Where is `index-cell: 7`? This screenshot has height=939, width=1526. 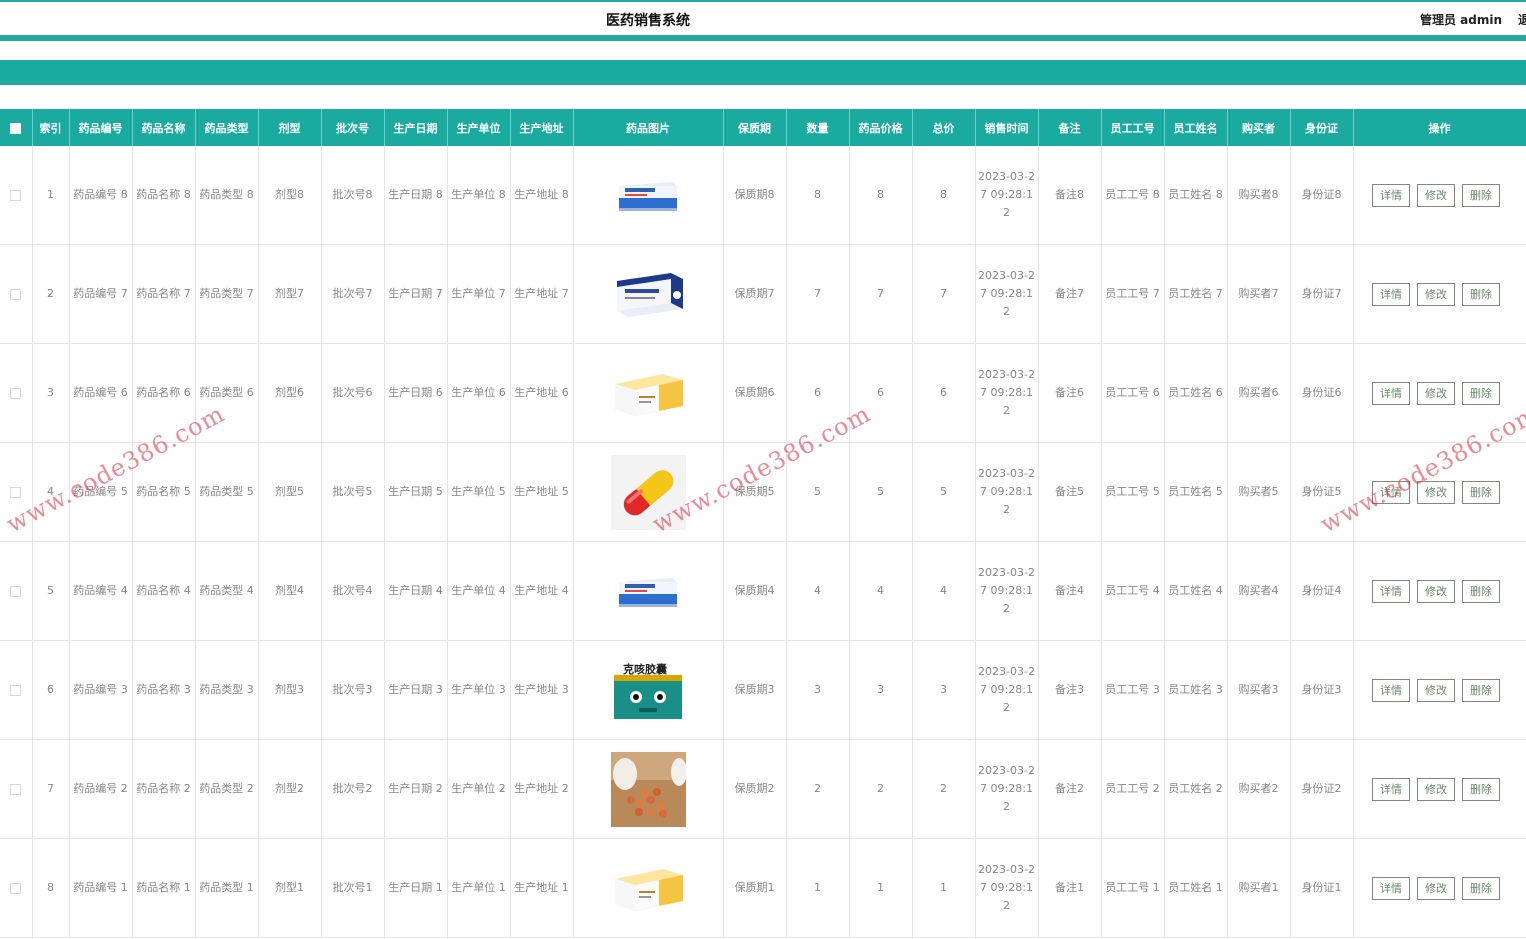 index-cell: 7 is located at coordinates (51, 789).